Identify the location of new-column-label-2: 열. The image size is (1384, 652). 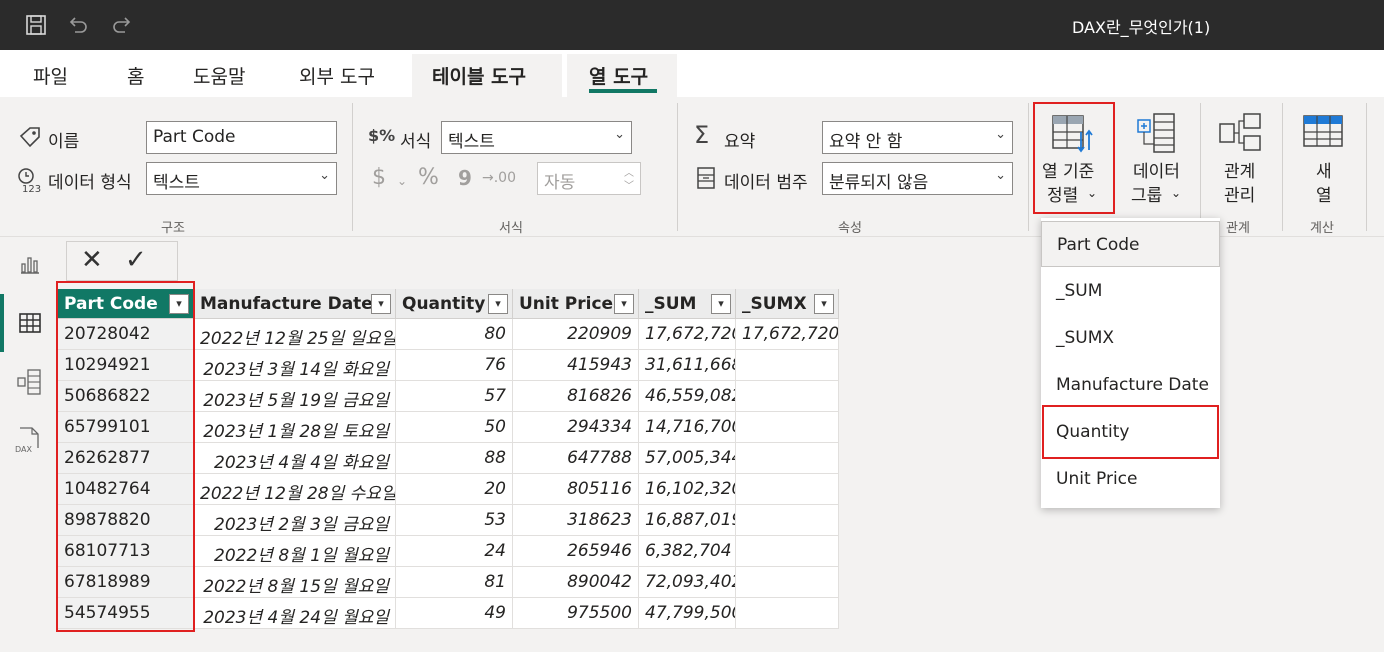
(1324, 196).